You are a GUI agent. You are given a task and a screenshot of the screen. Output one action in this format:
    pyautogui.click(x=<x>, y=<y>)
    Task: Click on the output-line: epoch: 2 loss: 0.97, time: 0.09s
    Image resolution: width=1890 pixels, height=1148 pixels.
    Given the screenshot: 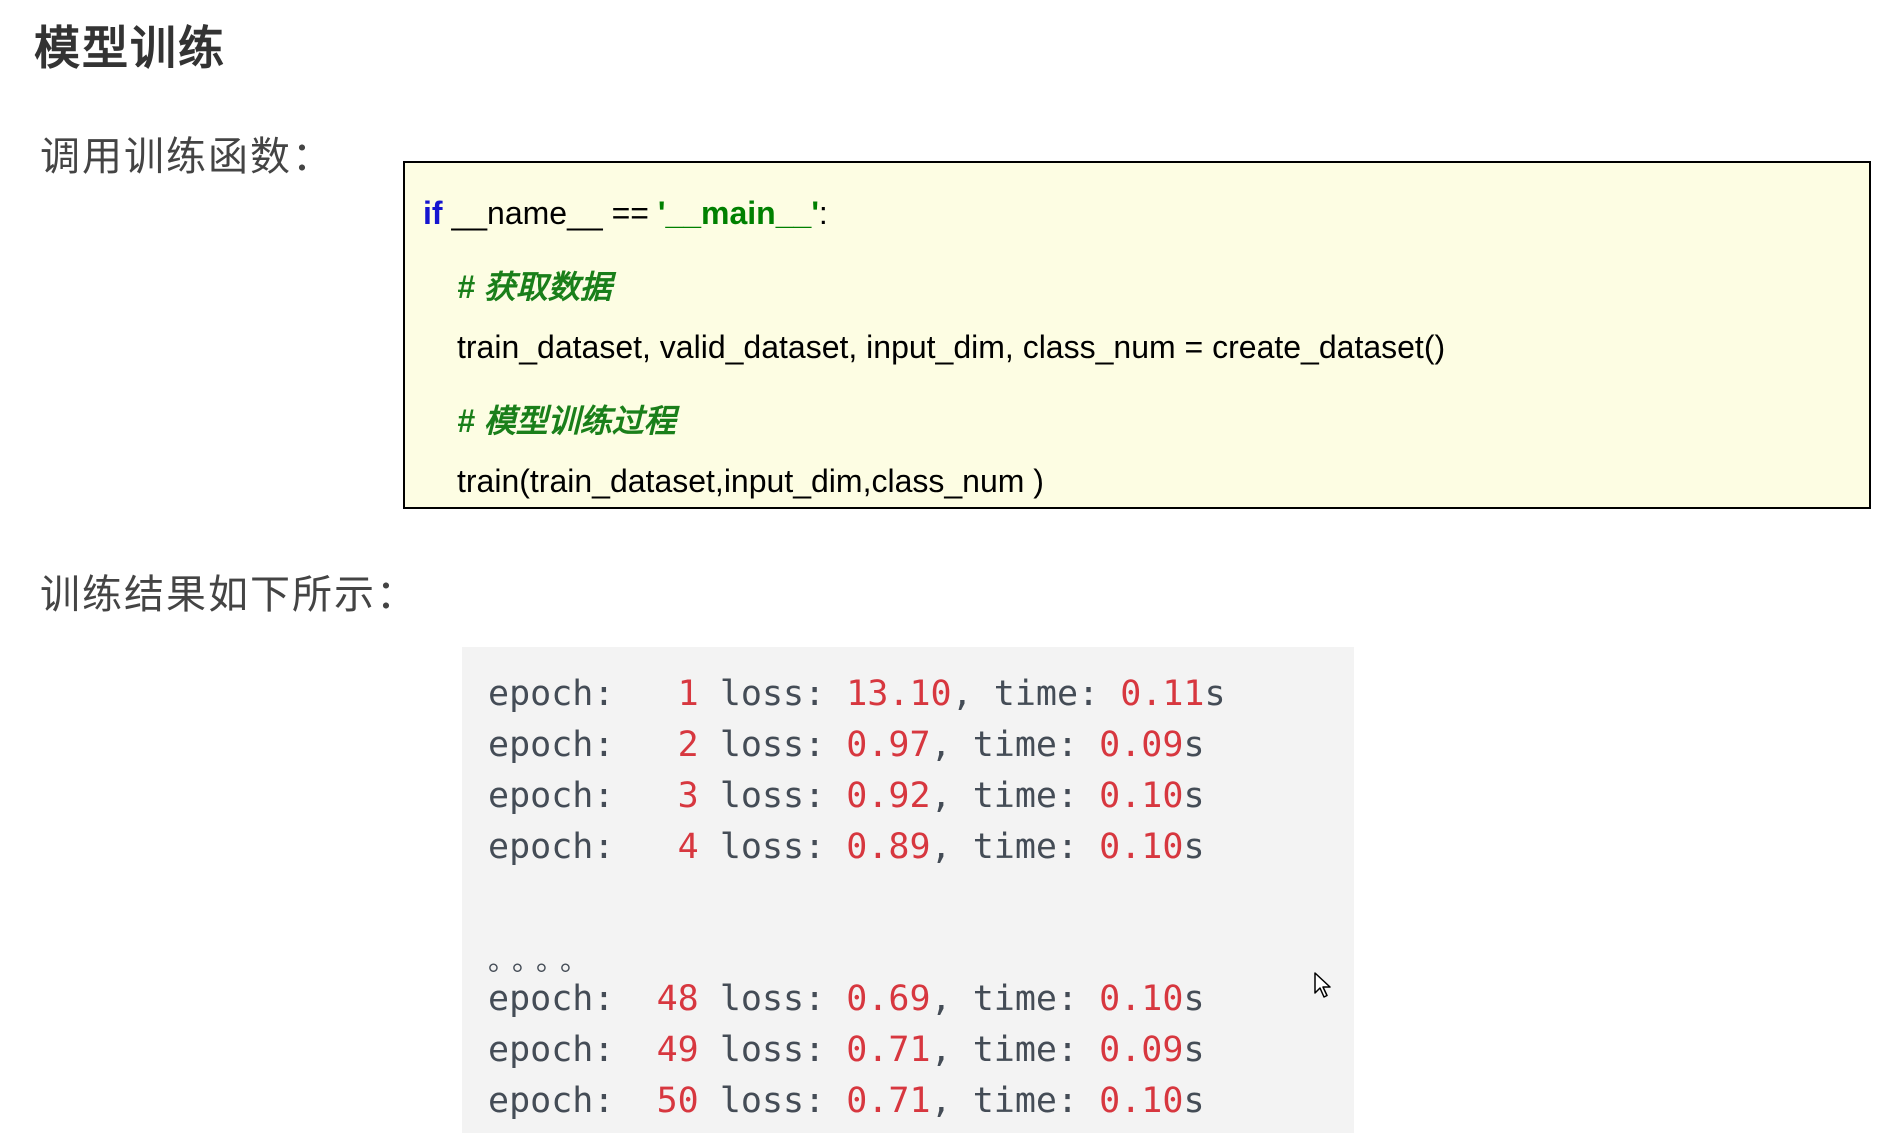 What is the action you would take?
    pyautogui.click(x=846, y=745)
    